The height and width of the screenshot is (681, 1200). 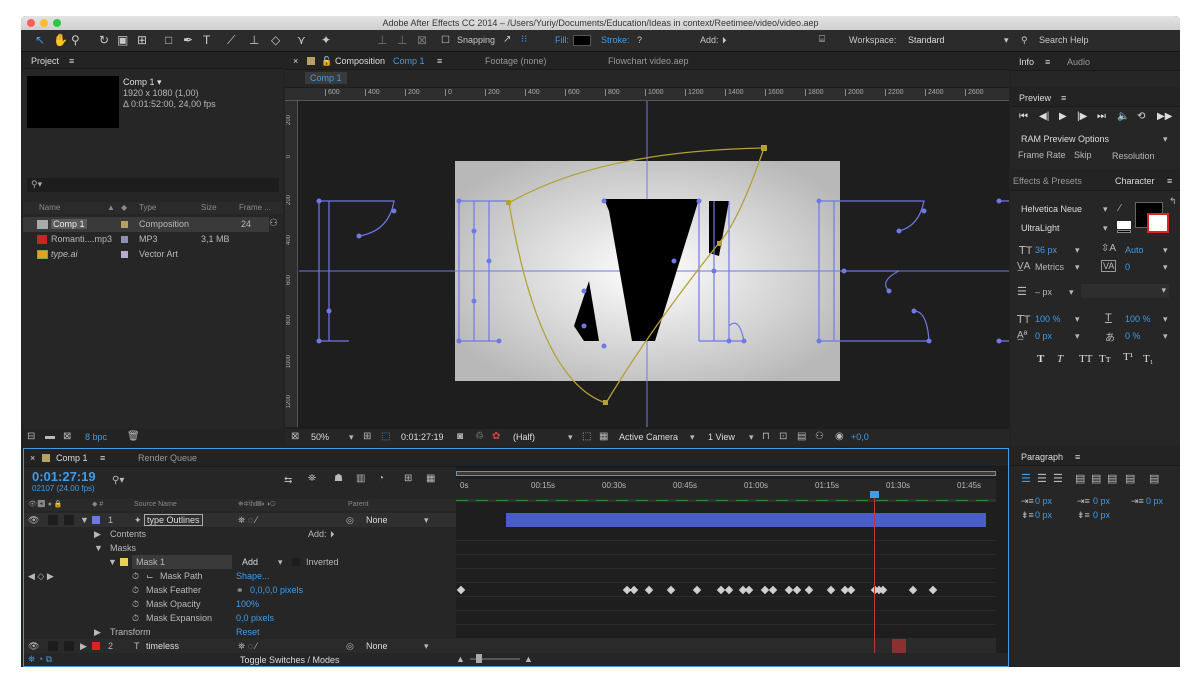 What do you see at coordinates (1043, 336) in the screenshot?
I see `baseline-shift-value: 0 px` at bounding box center [1043, 336].